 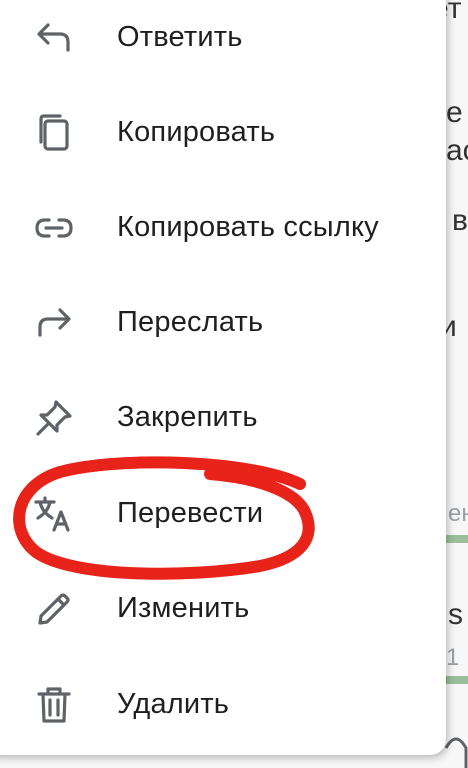 I want to click on pin-icon, so click(x=54, y=418).